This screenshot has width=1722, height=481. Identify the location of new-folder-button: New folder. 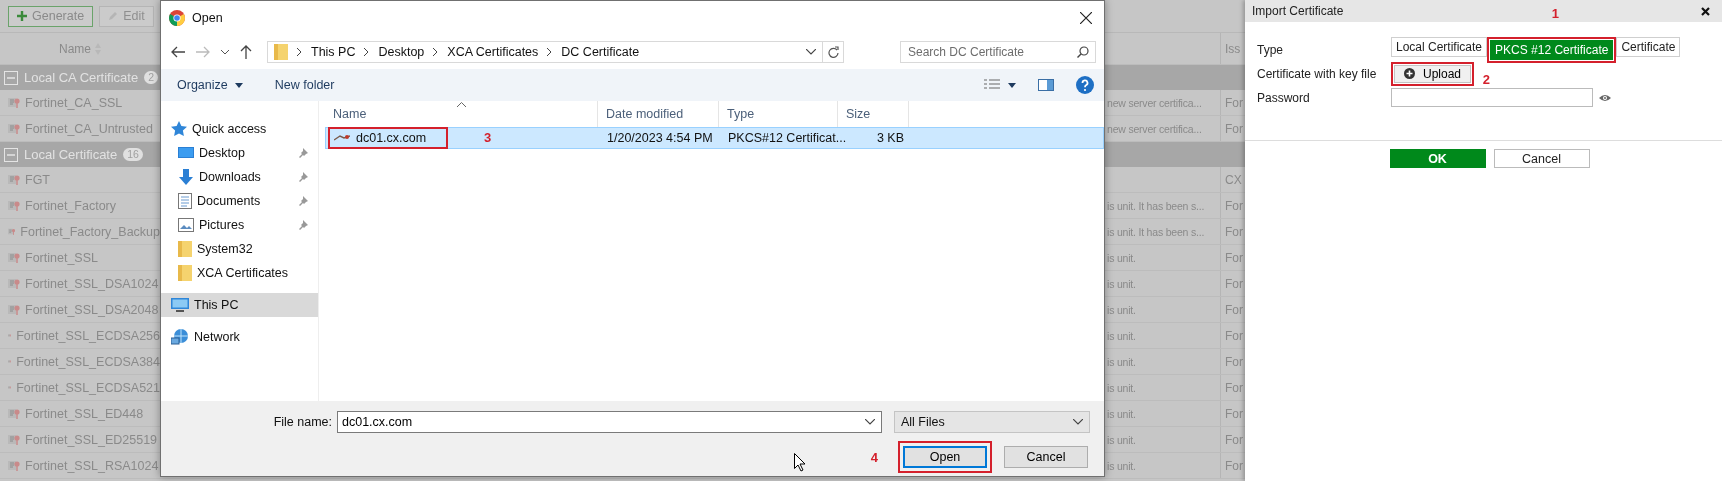
(304, 85).